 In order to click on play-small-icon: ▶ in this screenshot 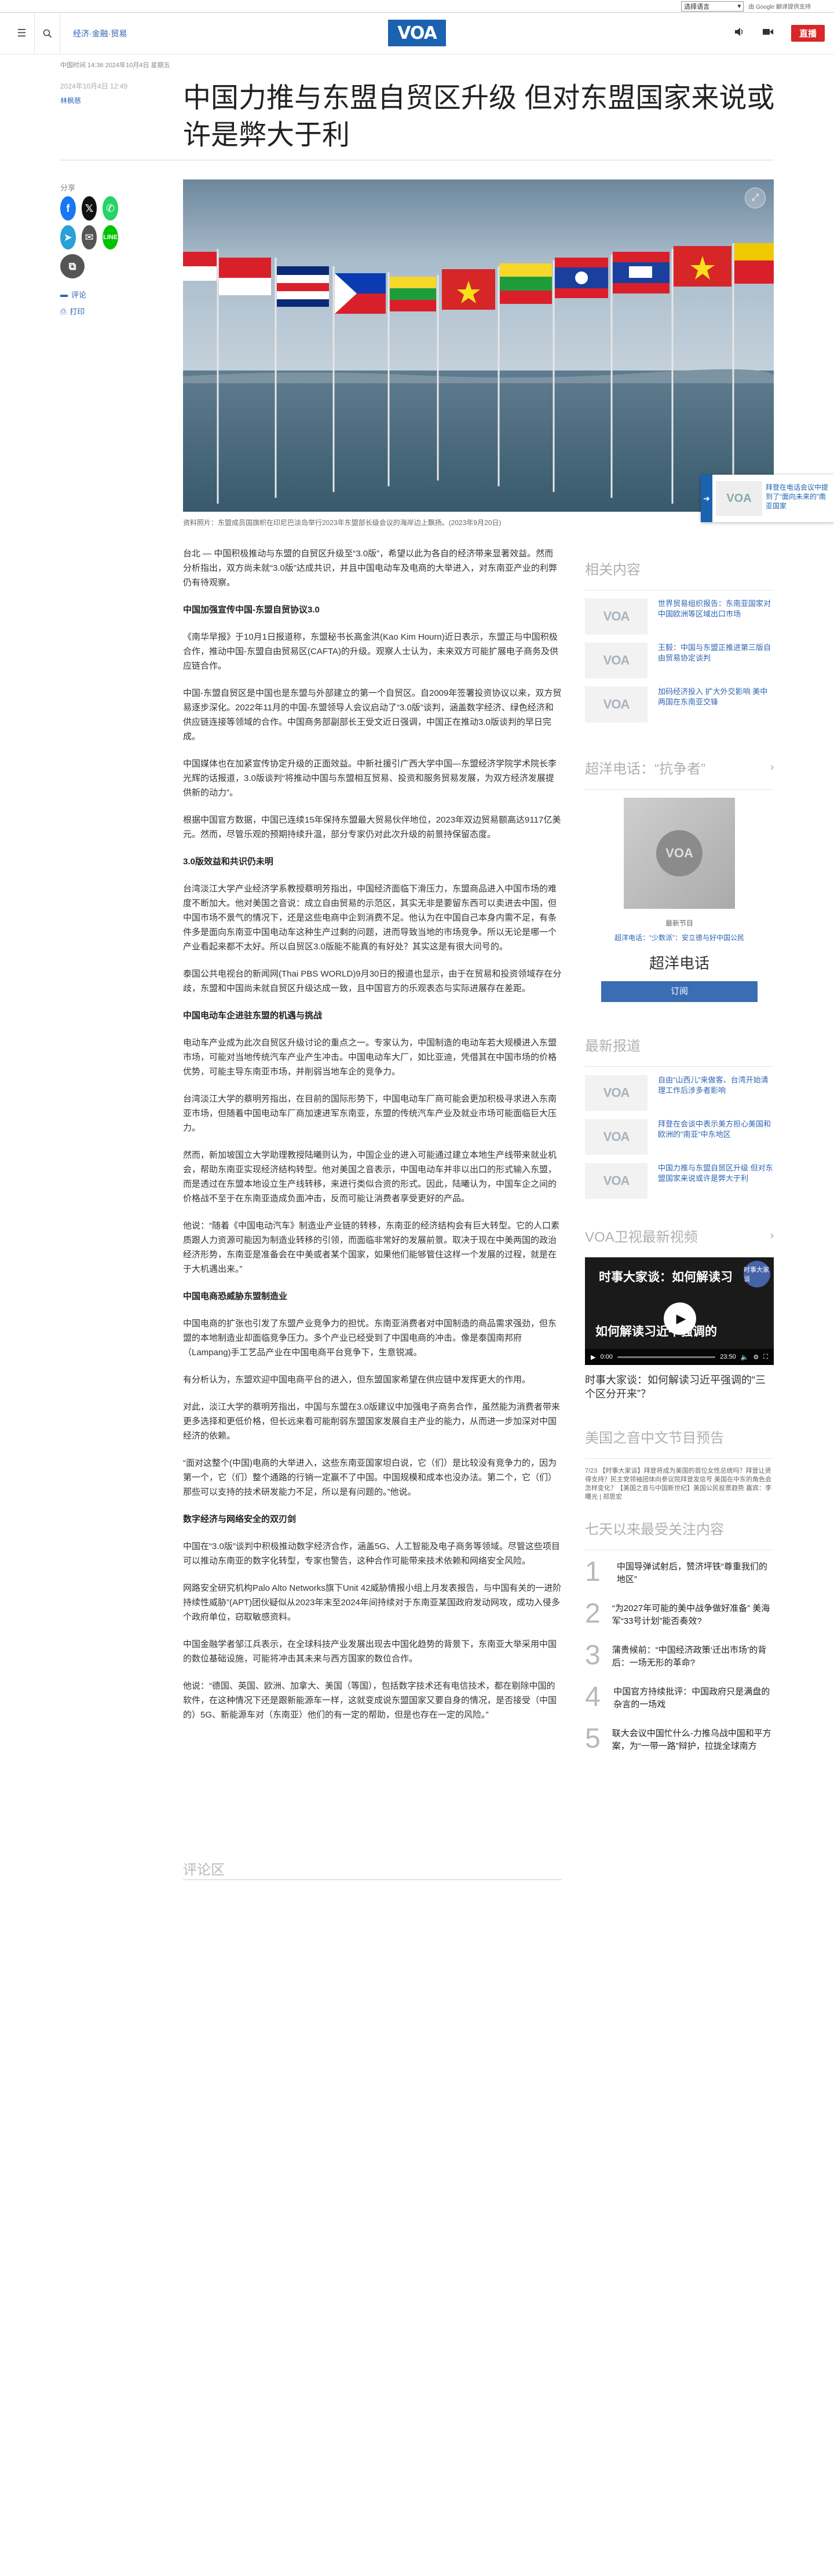, I will do `click(593, 1357)`.